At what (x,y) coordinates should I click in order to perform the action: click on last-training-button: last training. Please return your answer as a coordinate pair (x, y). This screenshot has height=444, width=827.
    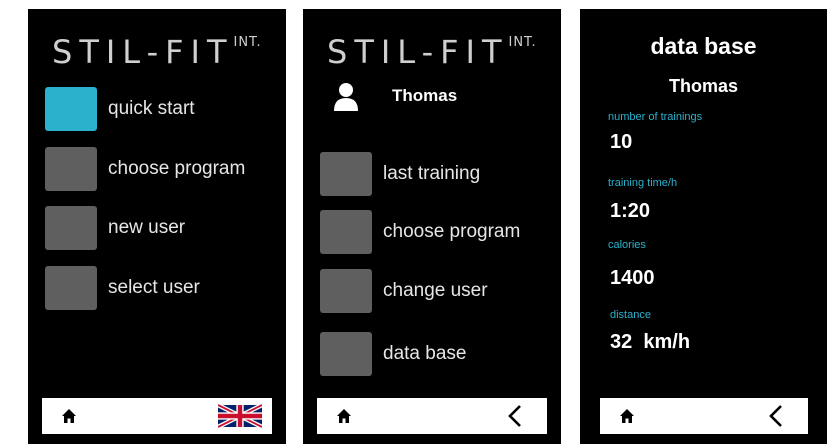
    Looking at the image, I should click on (437, 174).